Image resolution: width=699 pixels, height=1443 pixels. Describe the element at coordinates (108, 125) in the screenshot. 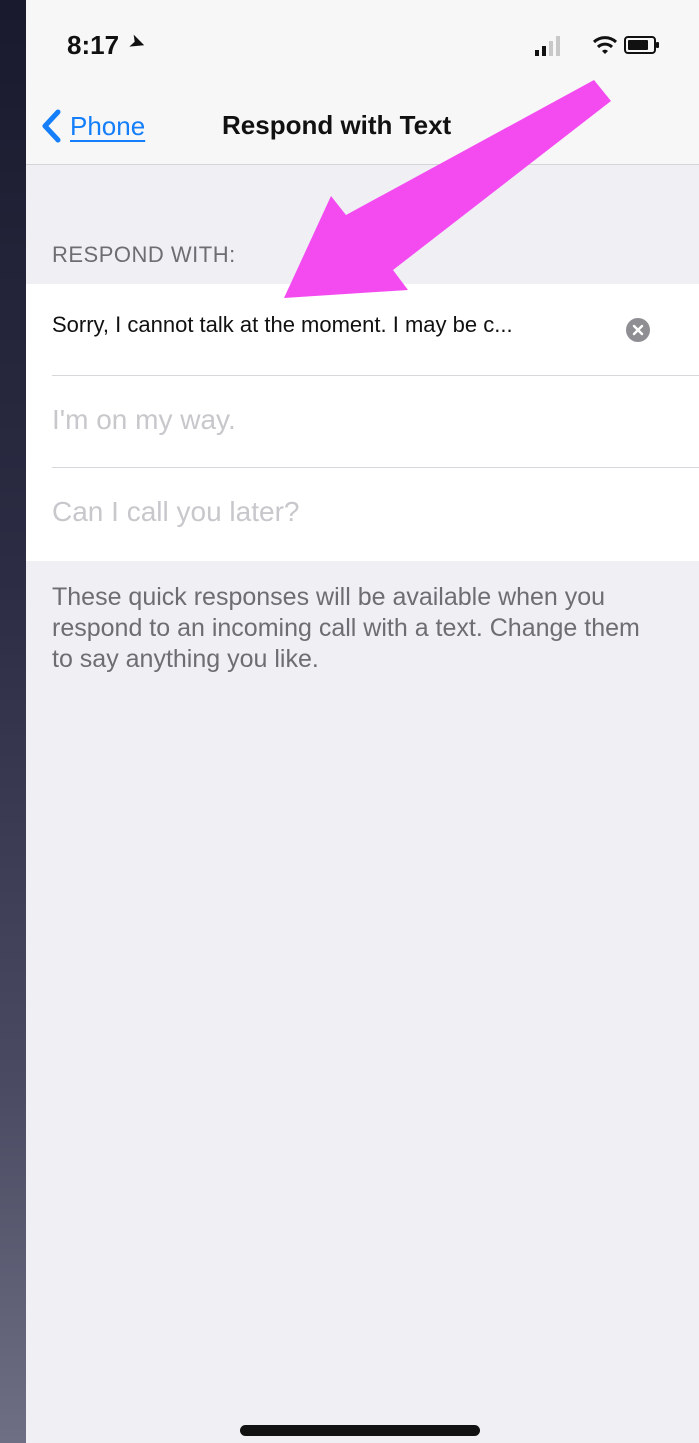

I see `back-button-label: Phone` at that location.